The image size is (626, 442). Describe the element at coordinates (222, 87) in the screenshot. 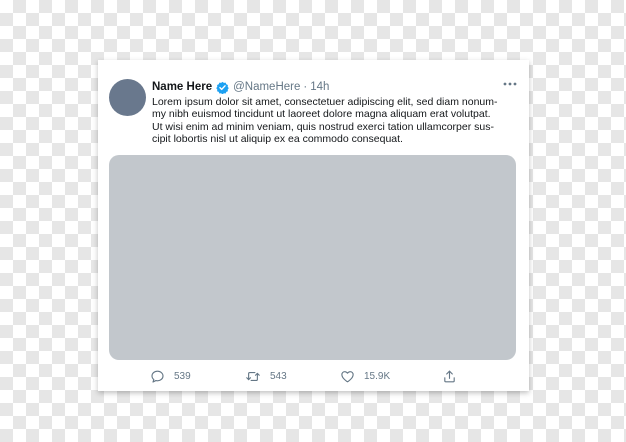

I see `verified-badge-icon` at that location.